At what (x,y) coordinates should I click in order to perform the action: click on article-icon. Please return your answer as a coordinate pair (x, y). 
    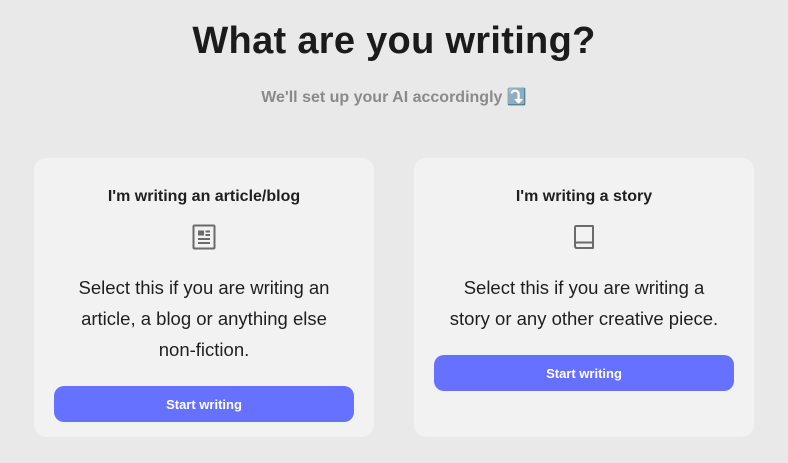
    Looking at the image, I should click on (204, 237).